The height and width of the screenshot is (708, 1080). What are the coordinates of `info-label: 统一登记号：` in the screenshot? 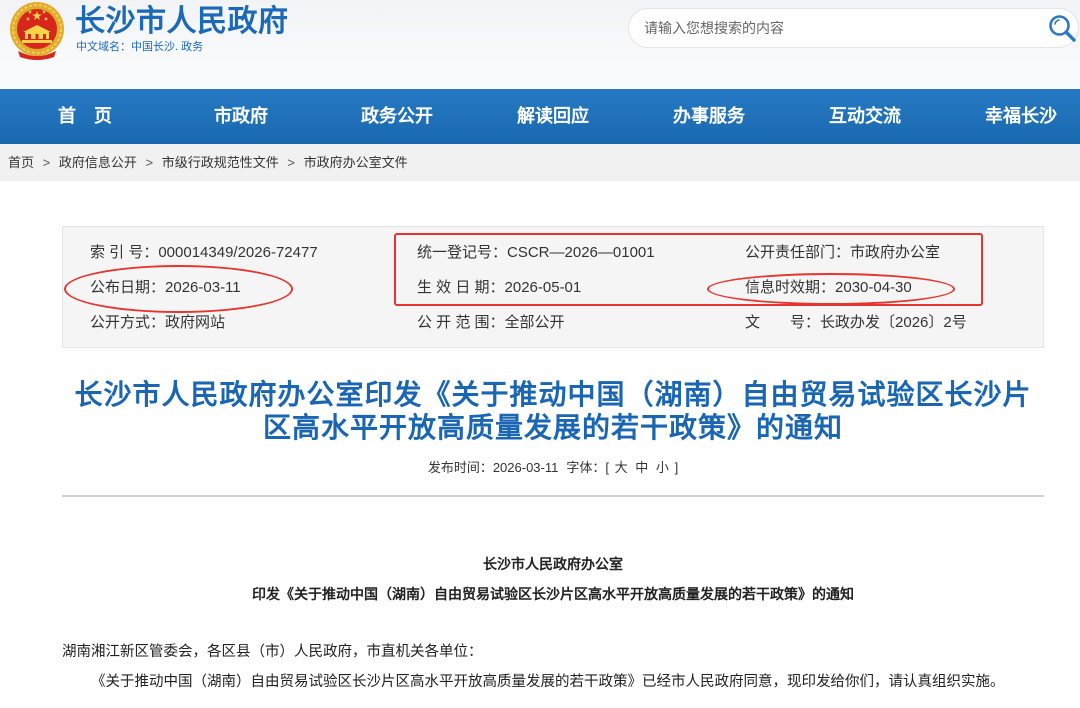 It's located at (462, 252).